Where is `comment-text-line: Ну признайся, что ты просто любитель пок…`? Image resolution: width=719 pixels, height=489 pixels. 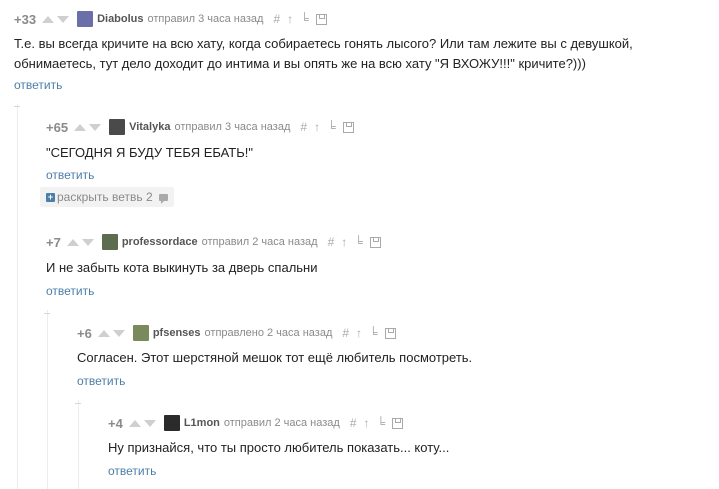
comment-text-line: Ну признайся, что ты просто любитель пок… is located at coordinates (279, 447).